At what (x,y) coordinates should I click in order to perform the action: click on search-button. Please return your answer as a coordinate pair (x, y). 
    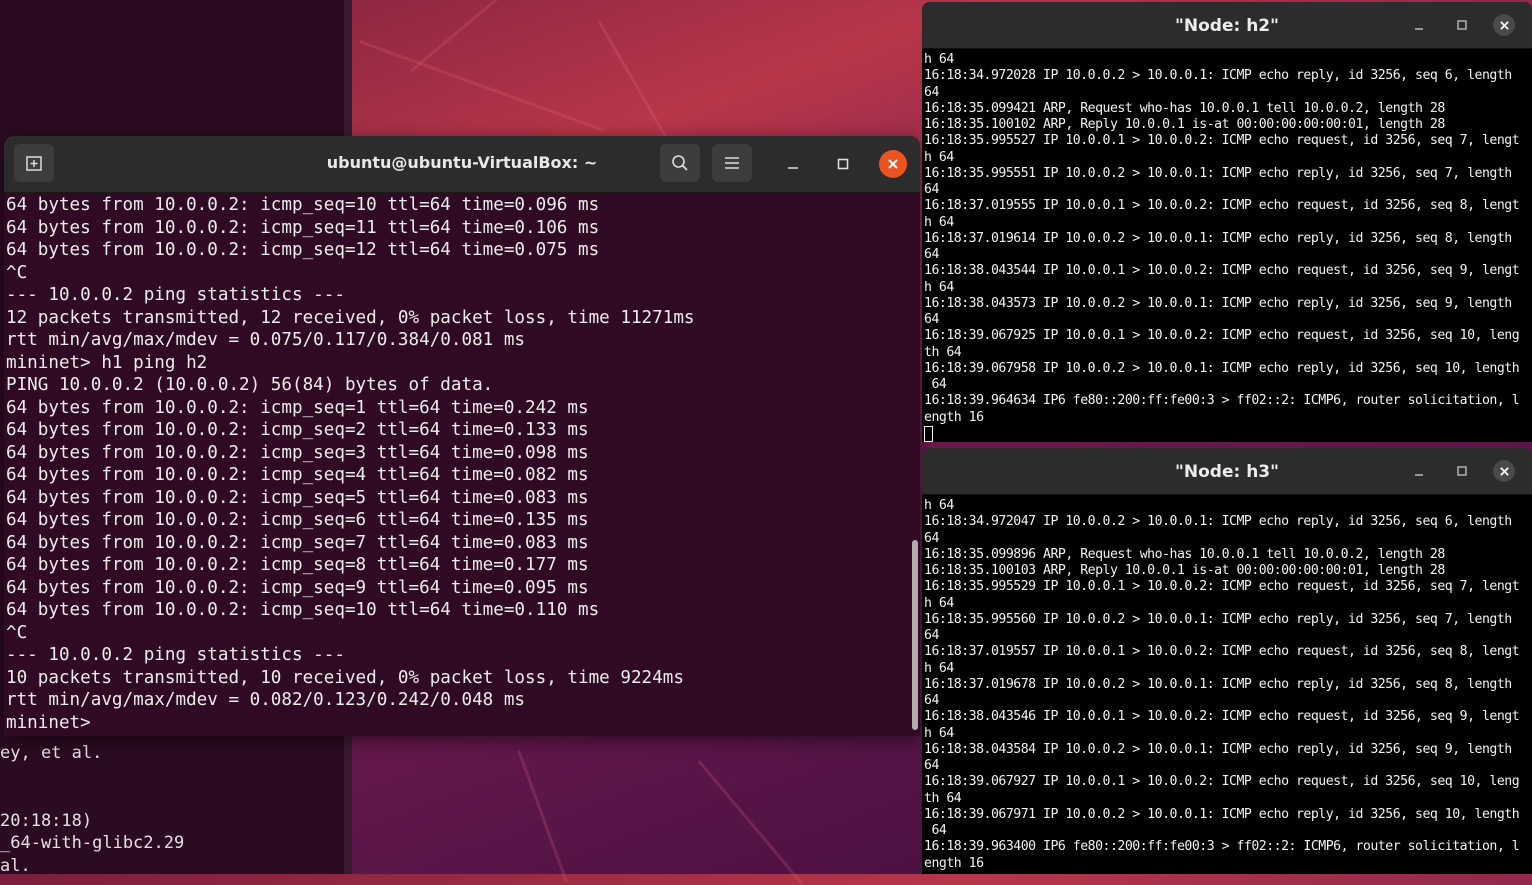
    Looking at the image, I should click on (680, 163).